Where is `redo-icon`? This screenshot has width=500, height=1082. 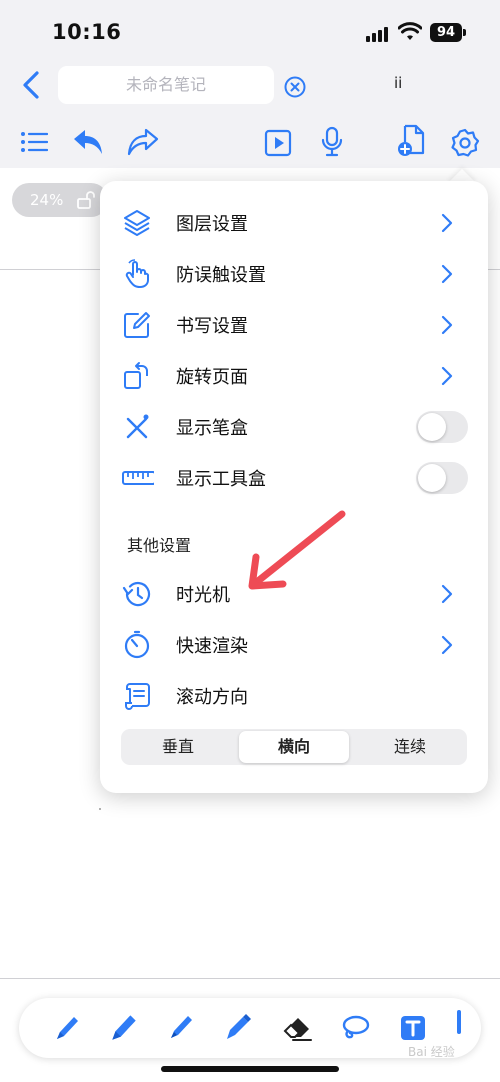
redo-icon is located at coordinates (143, 142).